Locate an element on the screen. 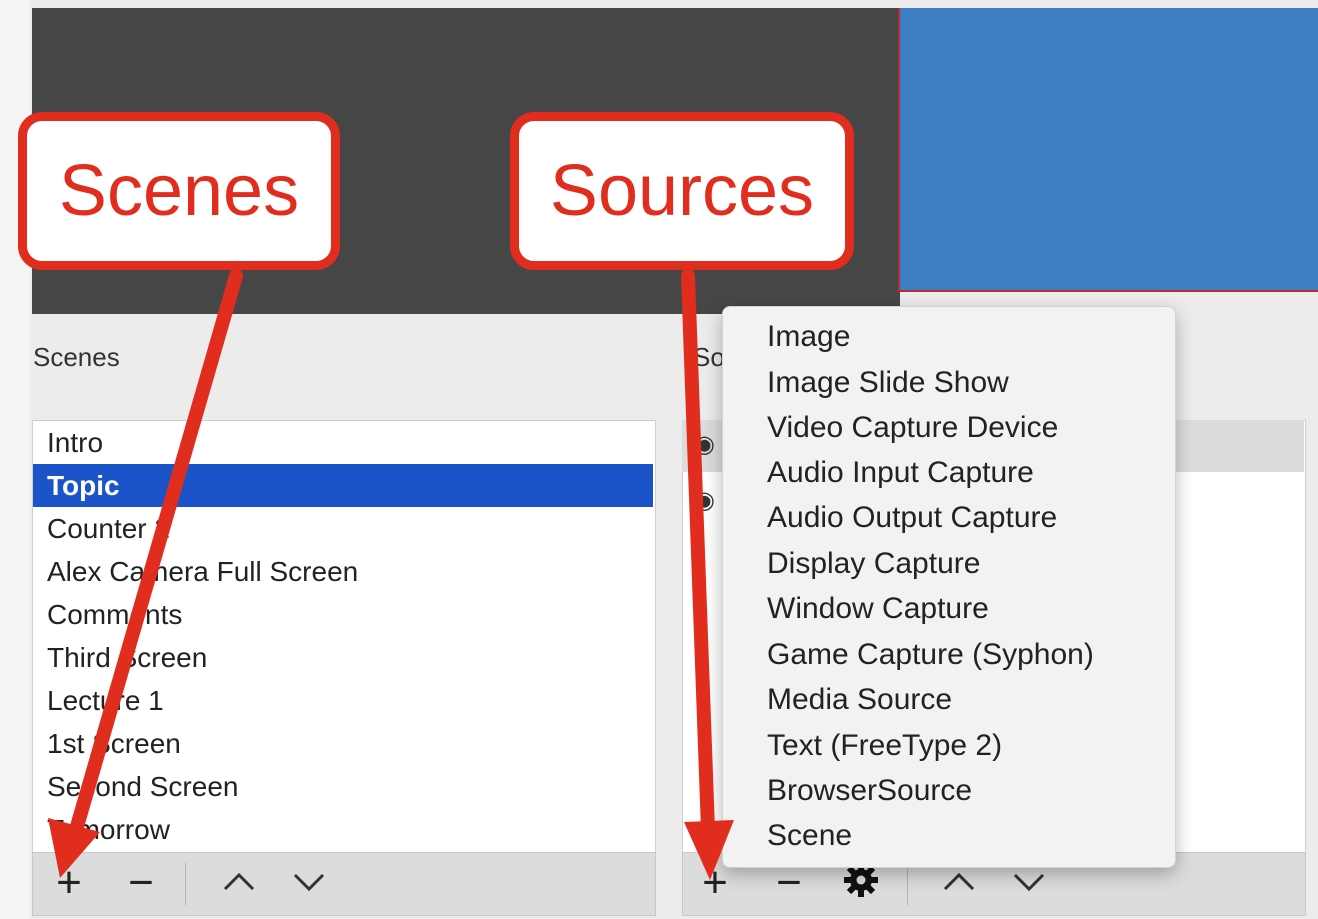  chevron-down-icon is located at coordinates (309, 882).